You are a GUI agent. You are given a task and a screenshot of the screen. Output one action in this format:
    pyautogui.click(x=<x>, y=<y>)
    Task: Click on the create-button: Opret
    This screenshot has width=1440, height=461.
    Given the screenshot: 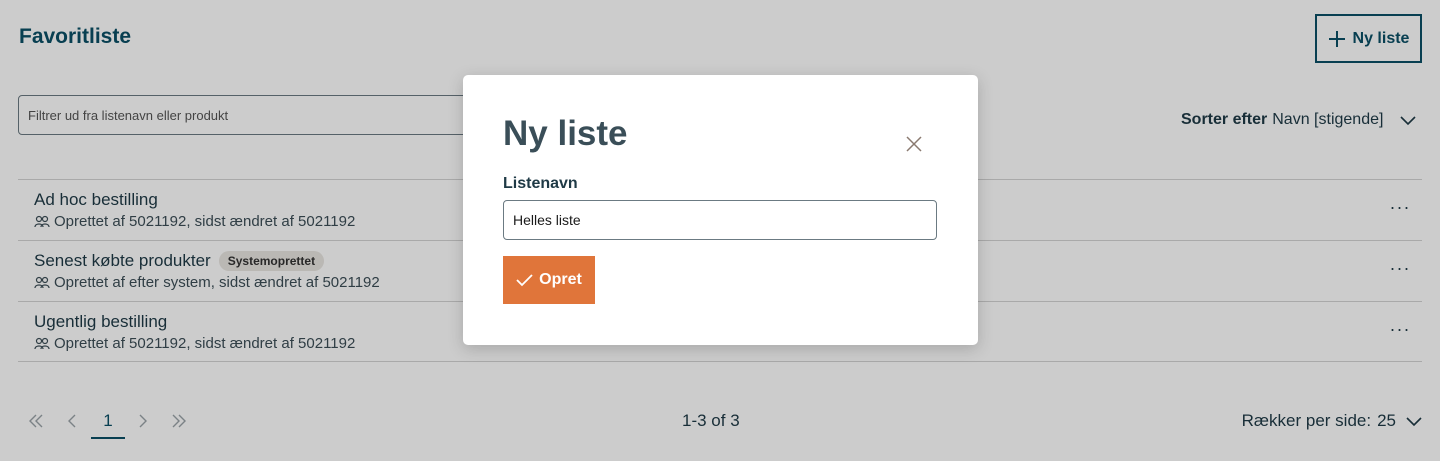 What is the action you would take?
    pyautogui.click(x=549, y=280)
    